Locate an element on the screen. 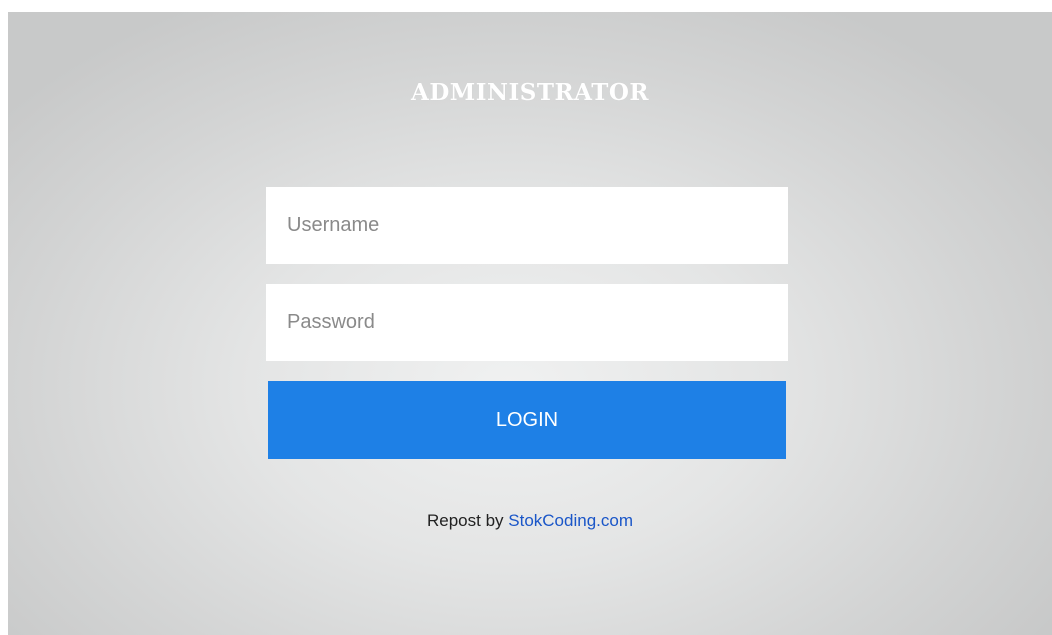 The width and height of the screenshot is (1052, 635). login-button: LOGIN is located at coordinates (527, 420).